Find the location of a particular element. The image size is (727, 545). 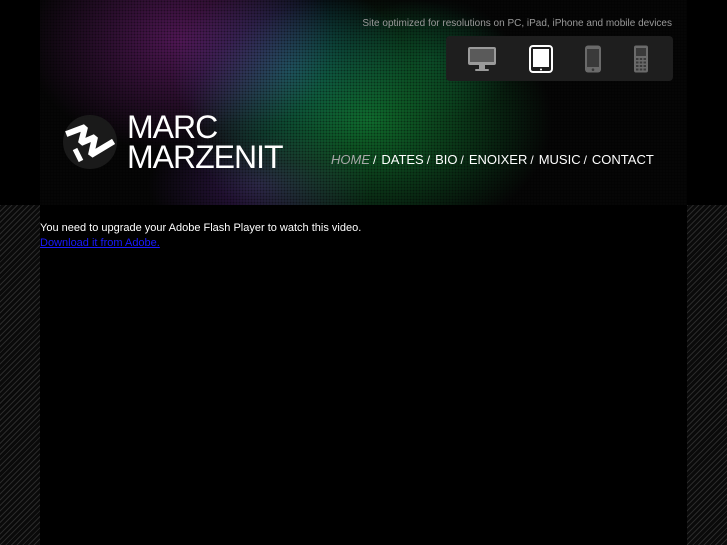

background-stripes-left is located at coordinates (20, 375).